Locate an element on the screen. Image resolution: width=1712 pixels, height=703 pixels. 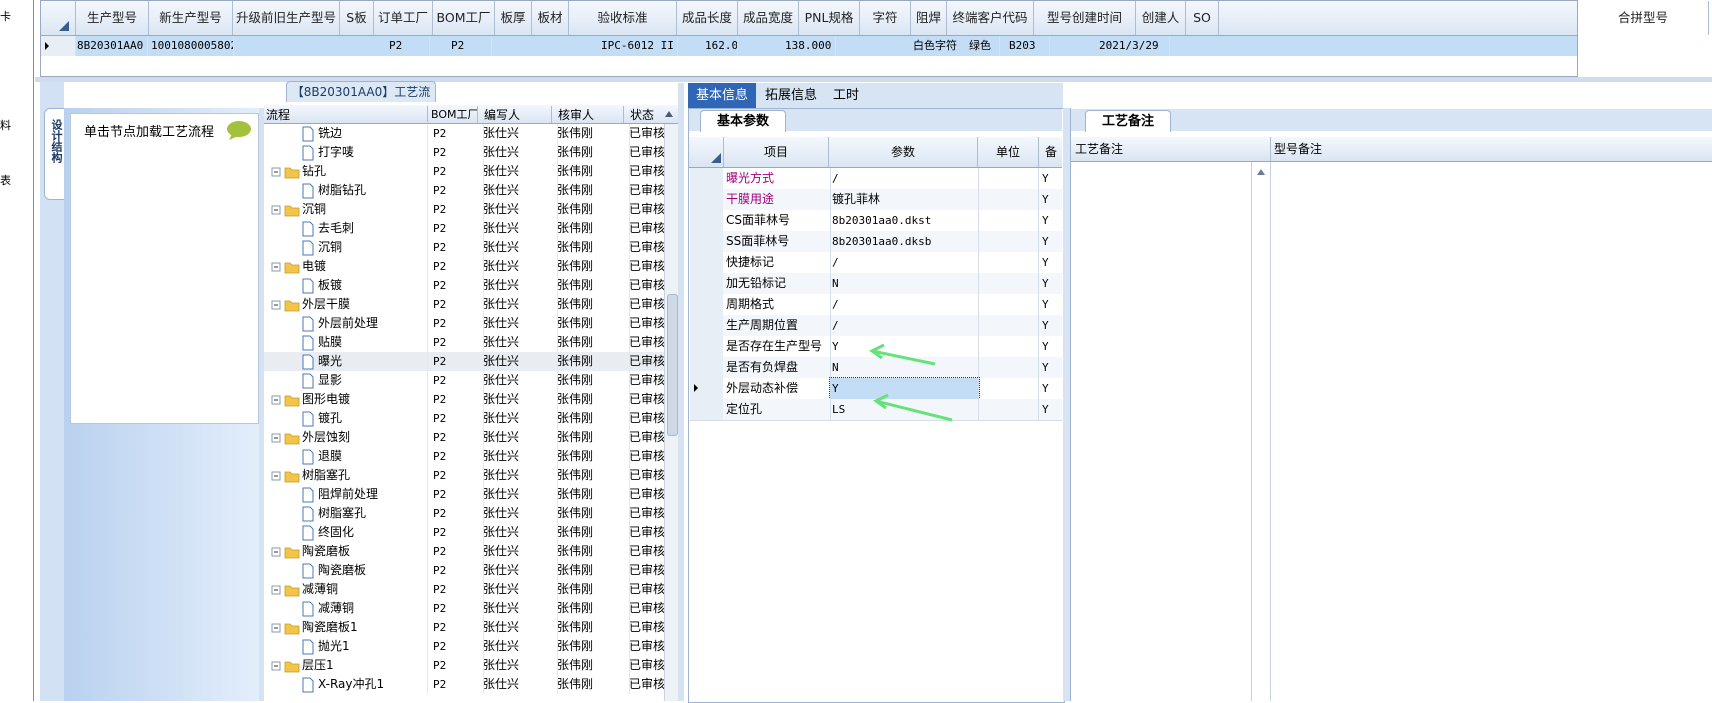
cell-customer: B203 is located at coordinates (1029, 46).